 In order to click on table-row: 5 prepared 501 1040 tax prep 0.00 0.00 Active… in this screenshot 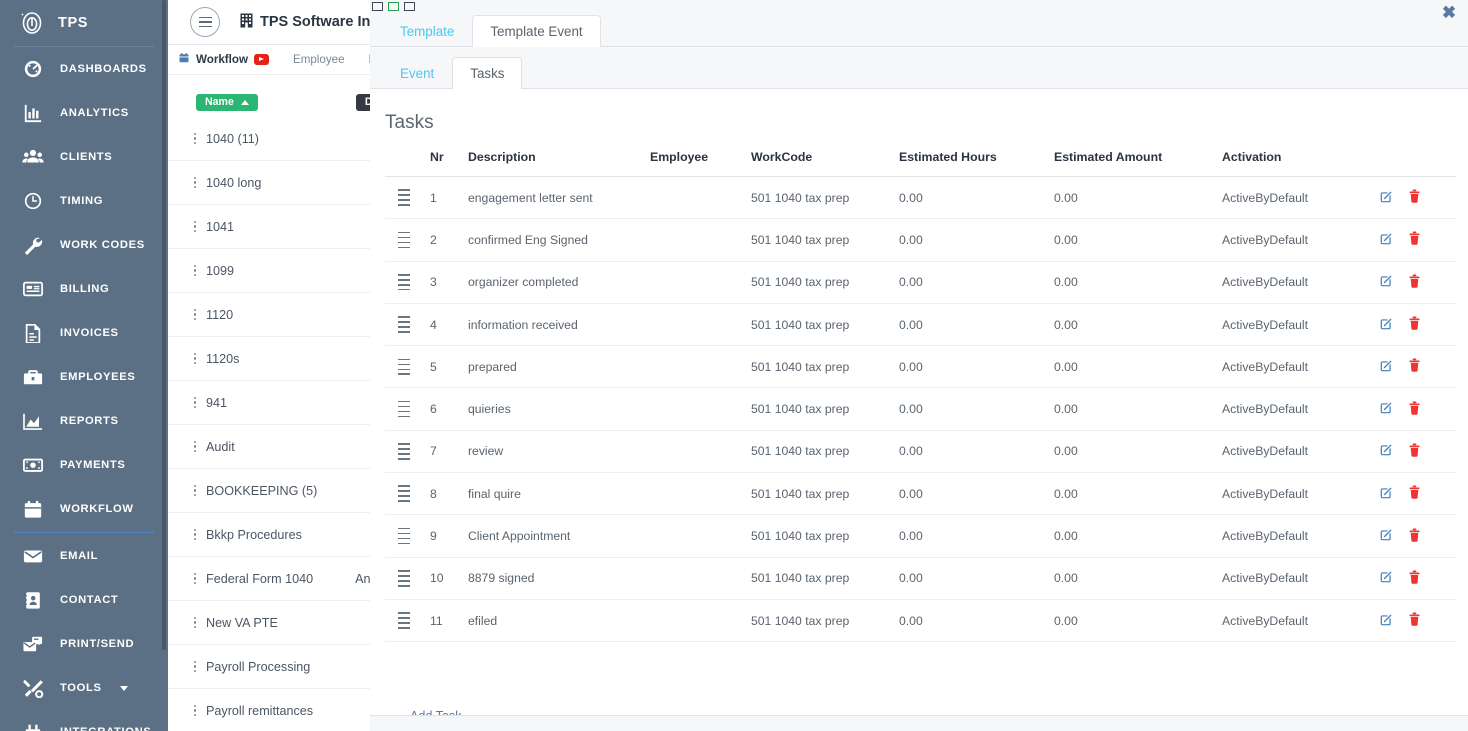, I will do `click(920, 367)`.